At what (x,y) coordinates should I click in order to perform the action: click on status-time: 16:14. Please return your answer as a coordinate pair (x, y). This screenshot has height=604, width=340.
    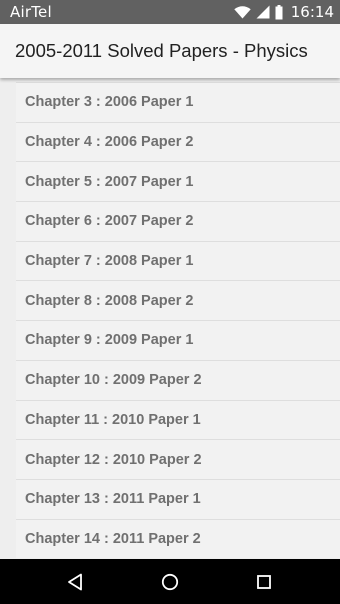
    Looking at the image, I should click on (312, 12).